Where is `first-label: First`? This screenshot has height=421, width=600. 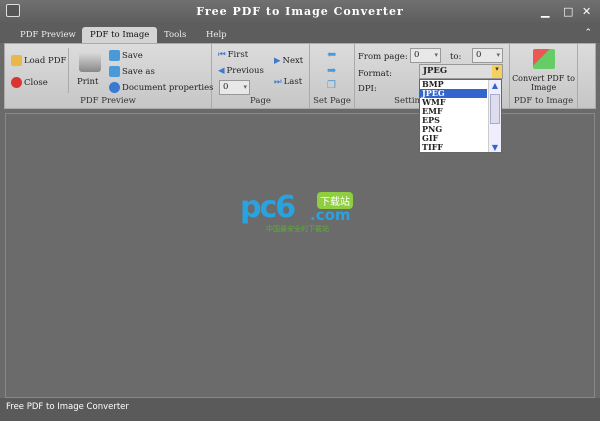 first-label: First is located at coordinates (238, 55).